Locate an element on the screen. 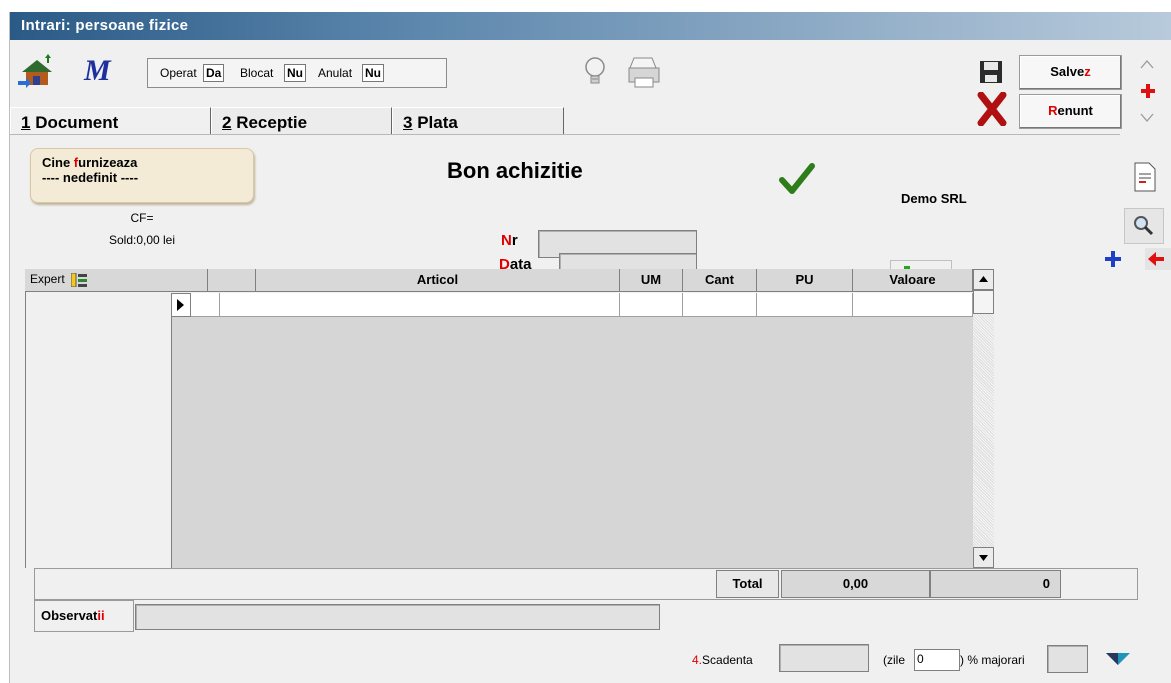  row-blank-cell is located at coordinates (205, 305).